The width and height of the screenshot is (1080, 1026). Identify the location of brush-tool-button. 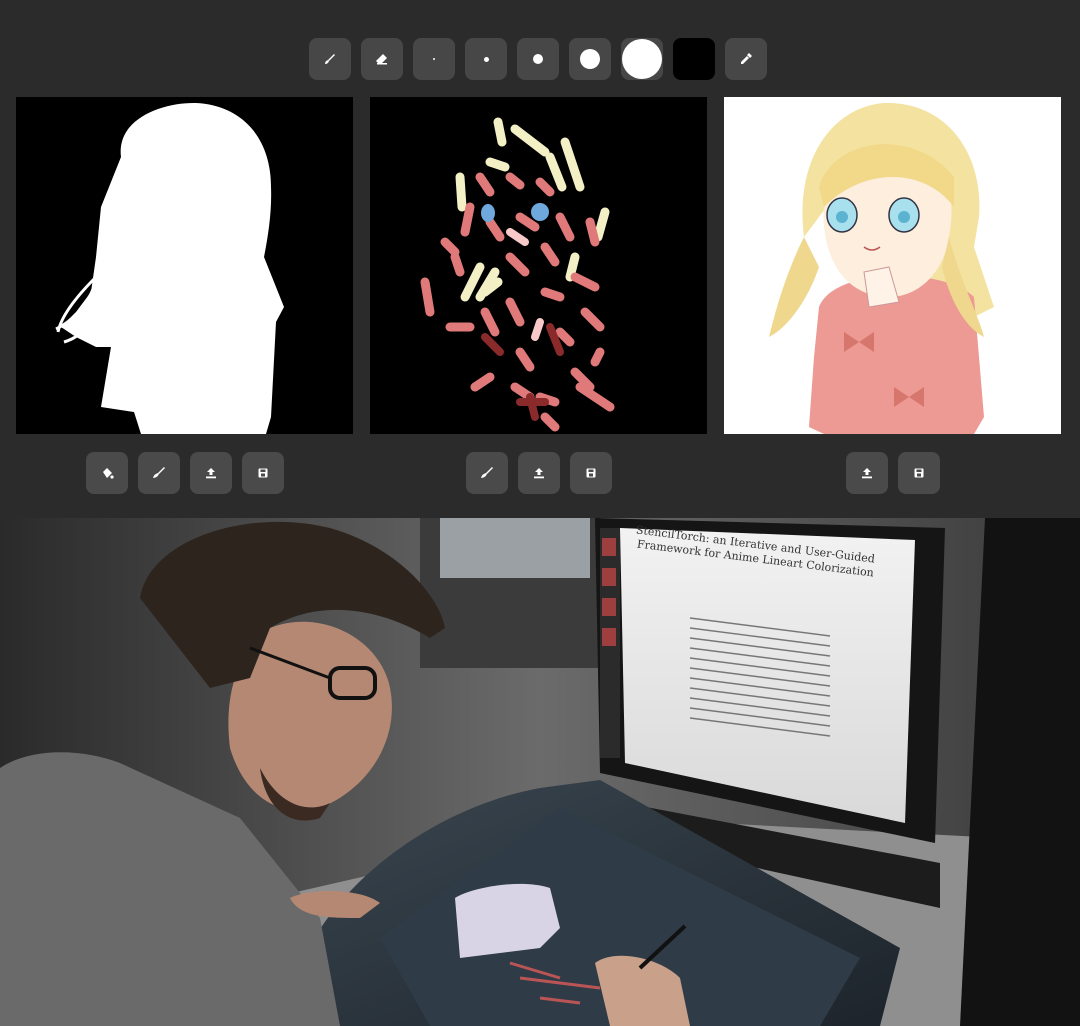
(330, 59).